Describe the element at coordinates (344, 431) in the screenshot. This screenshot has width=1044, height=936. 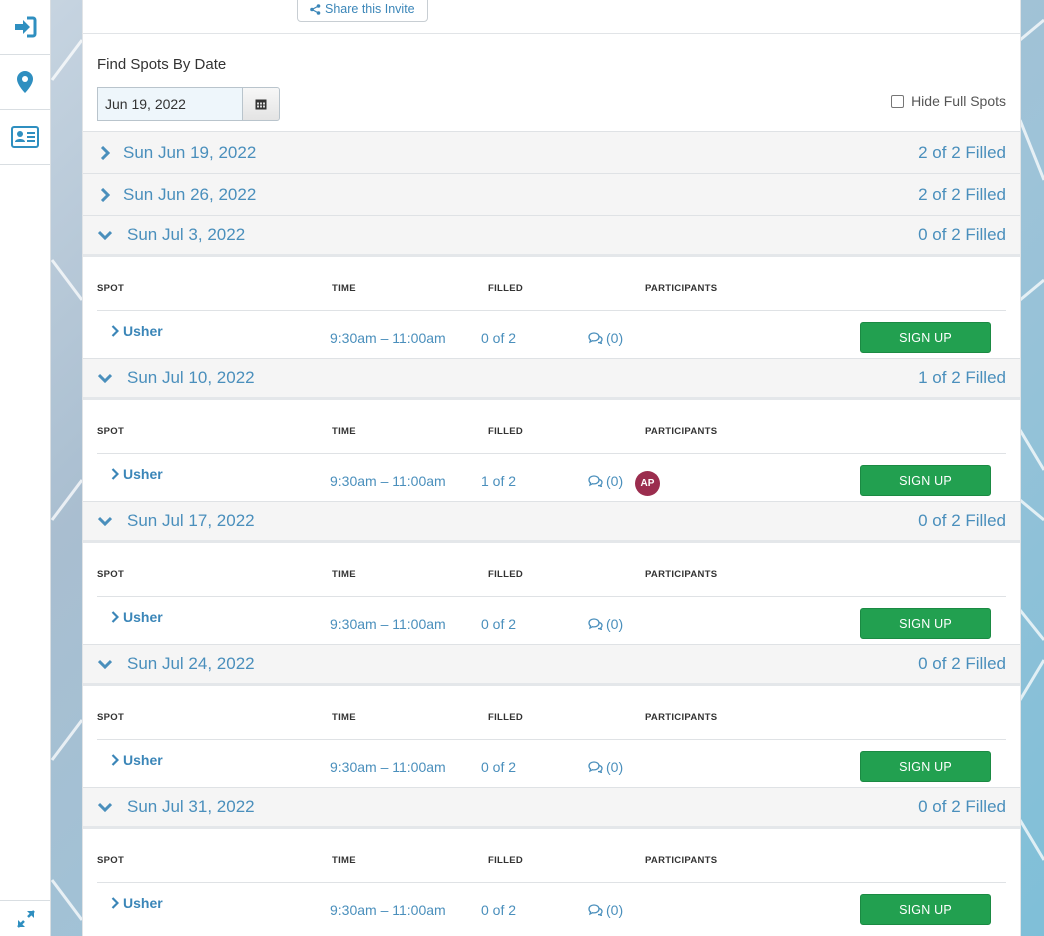
I see `header-time: TIME` at that location.